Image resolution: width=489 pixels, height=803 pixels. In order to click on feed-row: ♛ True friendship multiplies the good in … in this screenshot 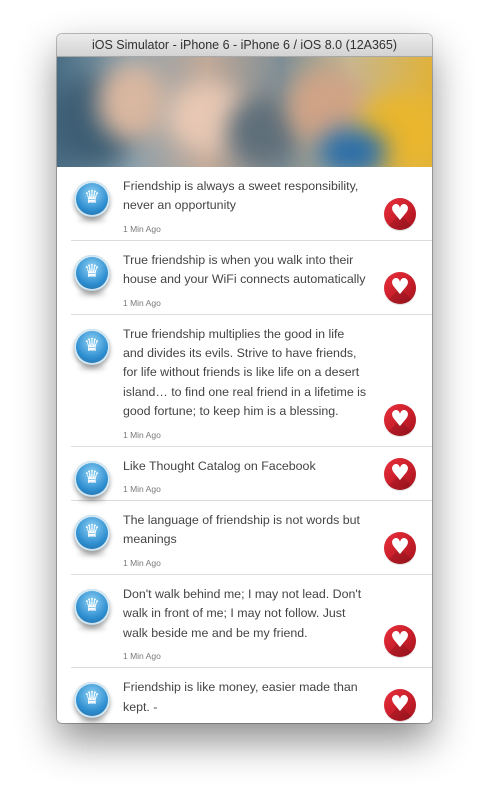, I will do `click(251, 381)`.